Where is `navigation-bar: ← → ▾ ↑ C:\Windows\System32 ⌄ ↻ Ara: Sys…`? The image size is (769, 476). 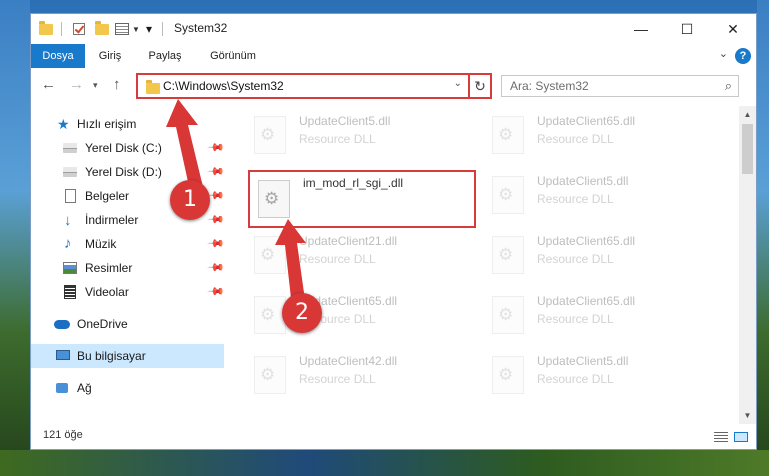
navigation-bar: ← → ▾ ↑ C:\Windows\System32 ⌄ ↻ Ara: Sys… is located at coordinates (393, 86).